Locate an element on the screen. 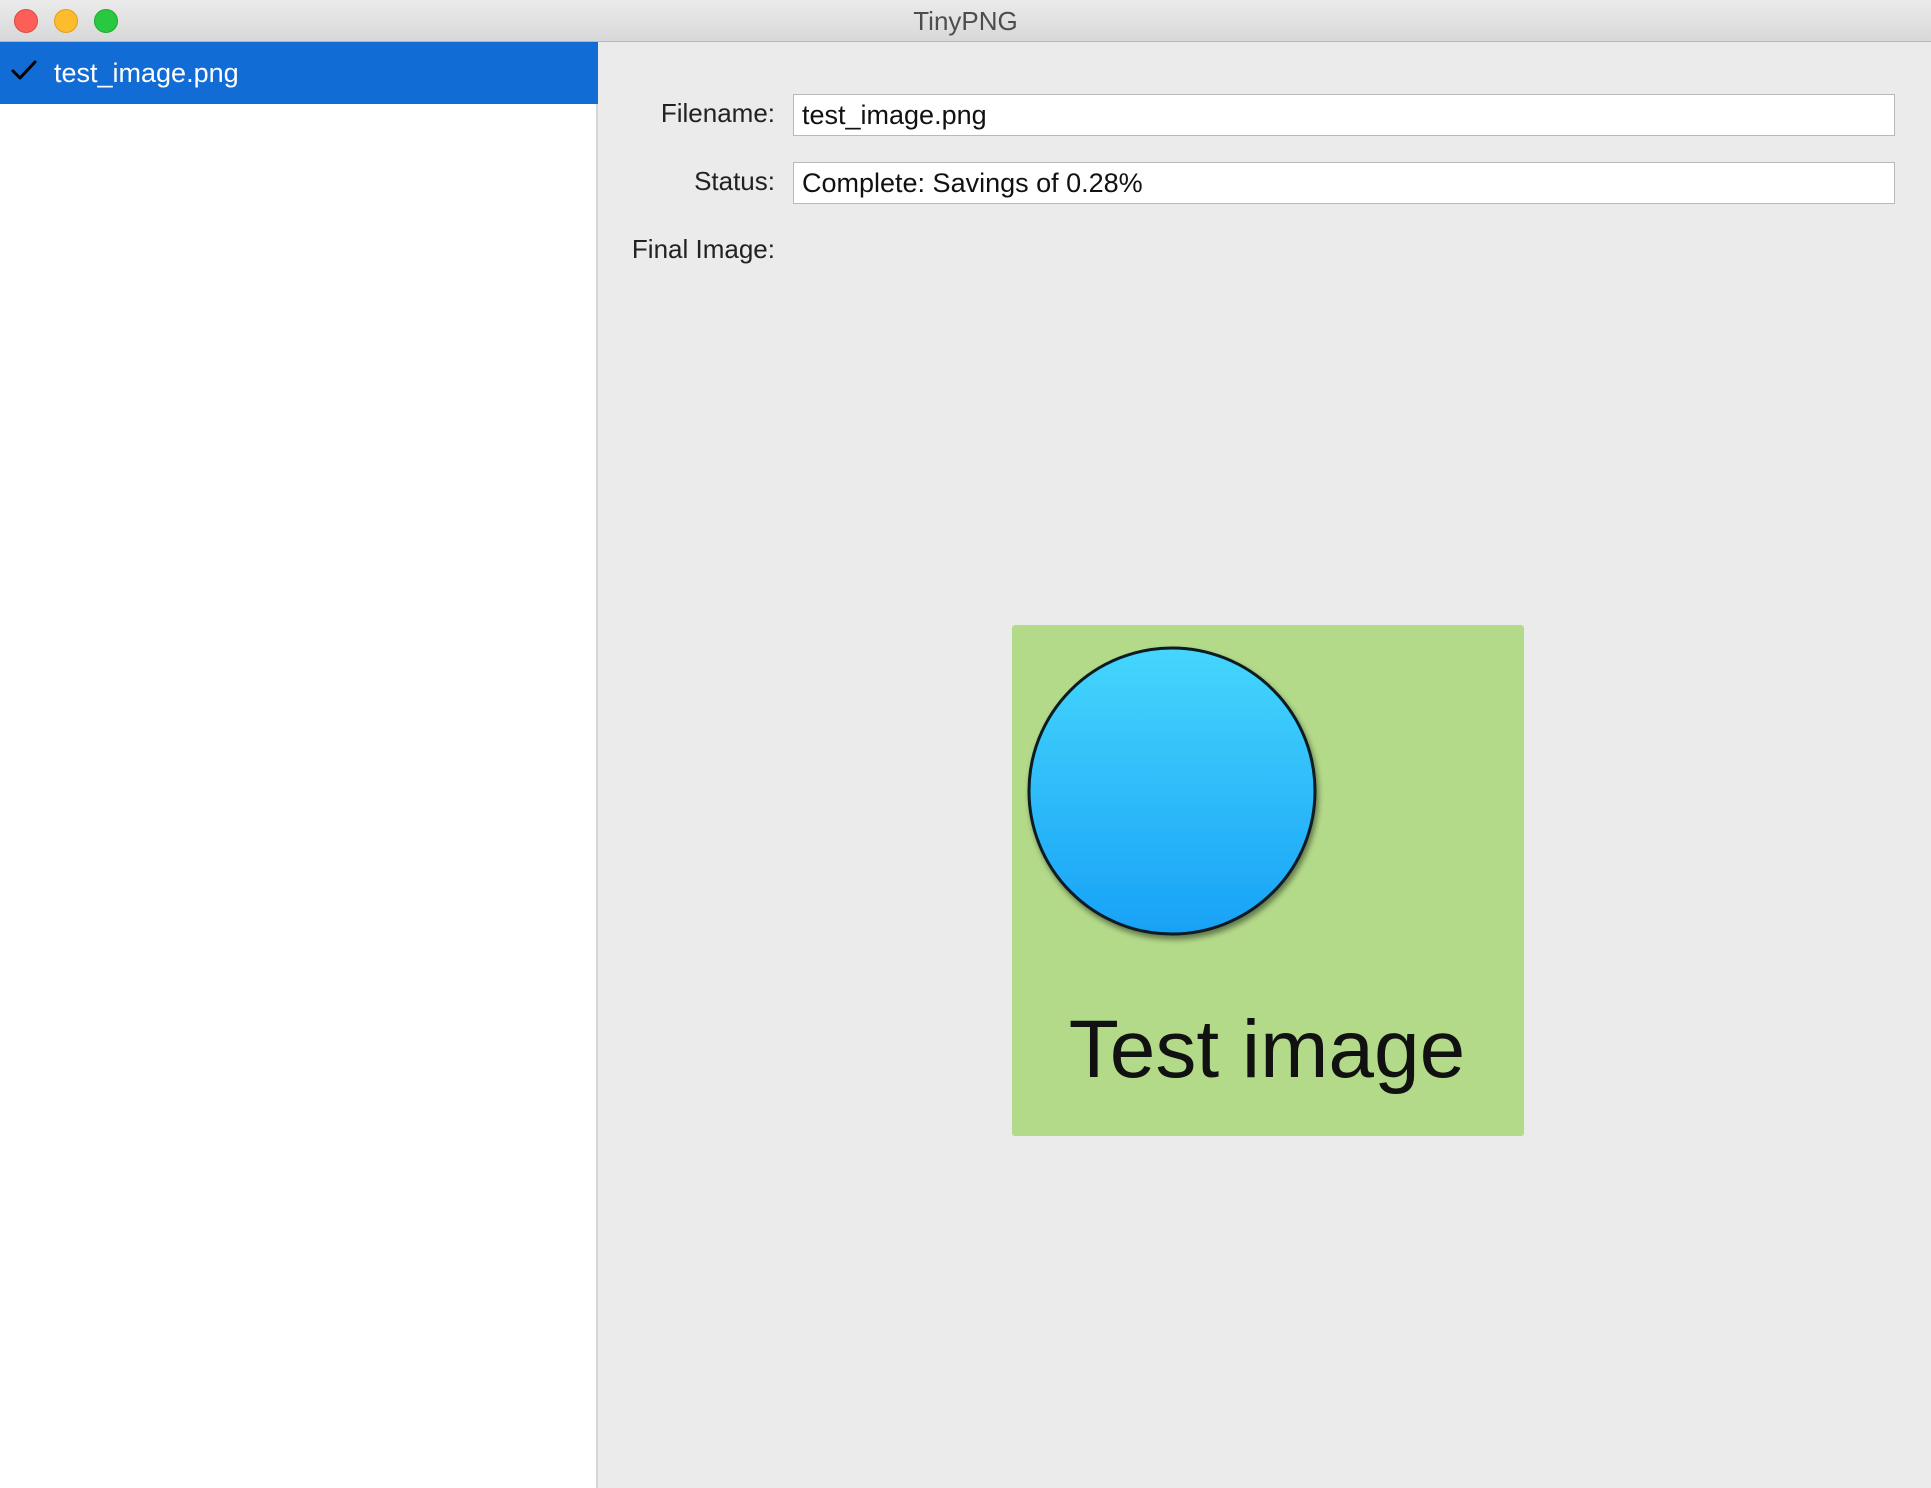 Image resolution: width=1931 pixels, height=1488 pixels. window-title: TinyPNG is located at coordinates (965, 21).